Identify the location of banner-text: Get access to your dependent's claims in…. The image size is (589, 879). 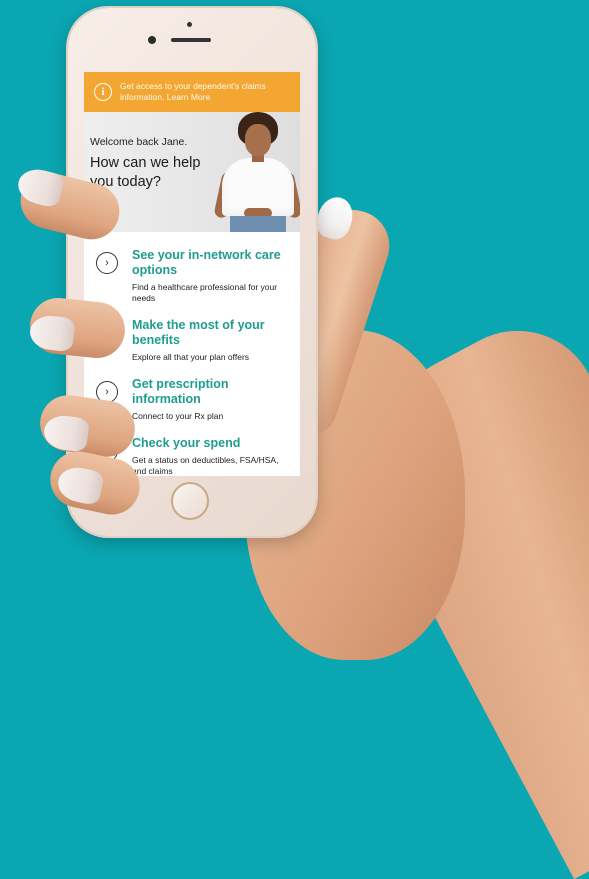
(207, 92).